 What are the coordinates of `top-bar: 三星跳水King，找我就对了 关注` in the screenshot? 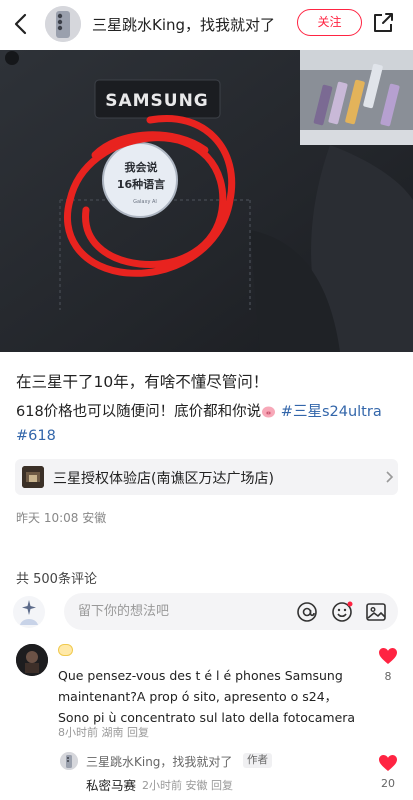 It's located at (206, 25).